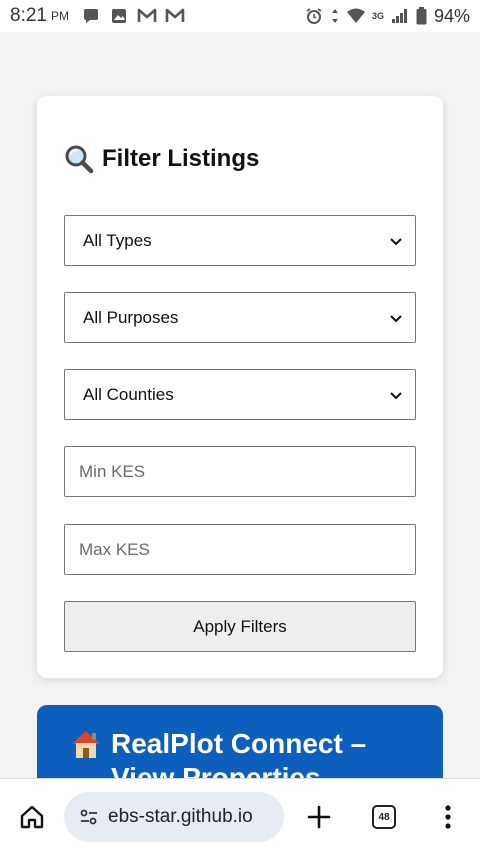 Image resolution: width=480 pixels, height=854 pixels. I want to click on chat-bubble-icon, so click(91, 16).